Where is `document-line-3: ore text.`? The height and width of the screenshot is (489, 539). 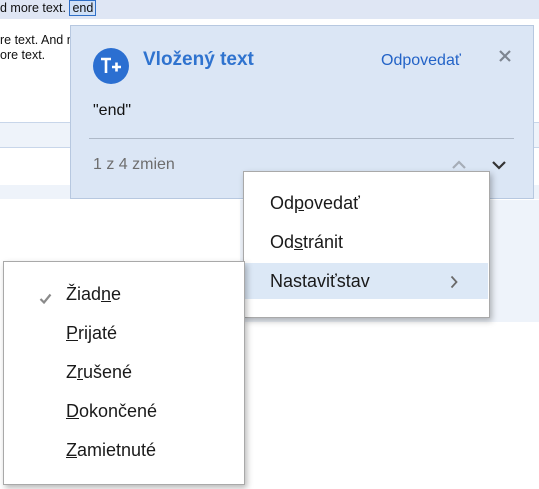
document-line-3: ore text. is located at coordinates (23, 55).